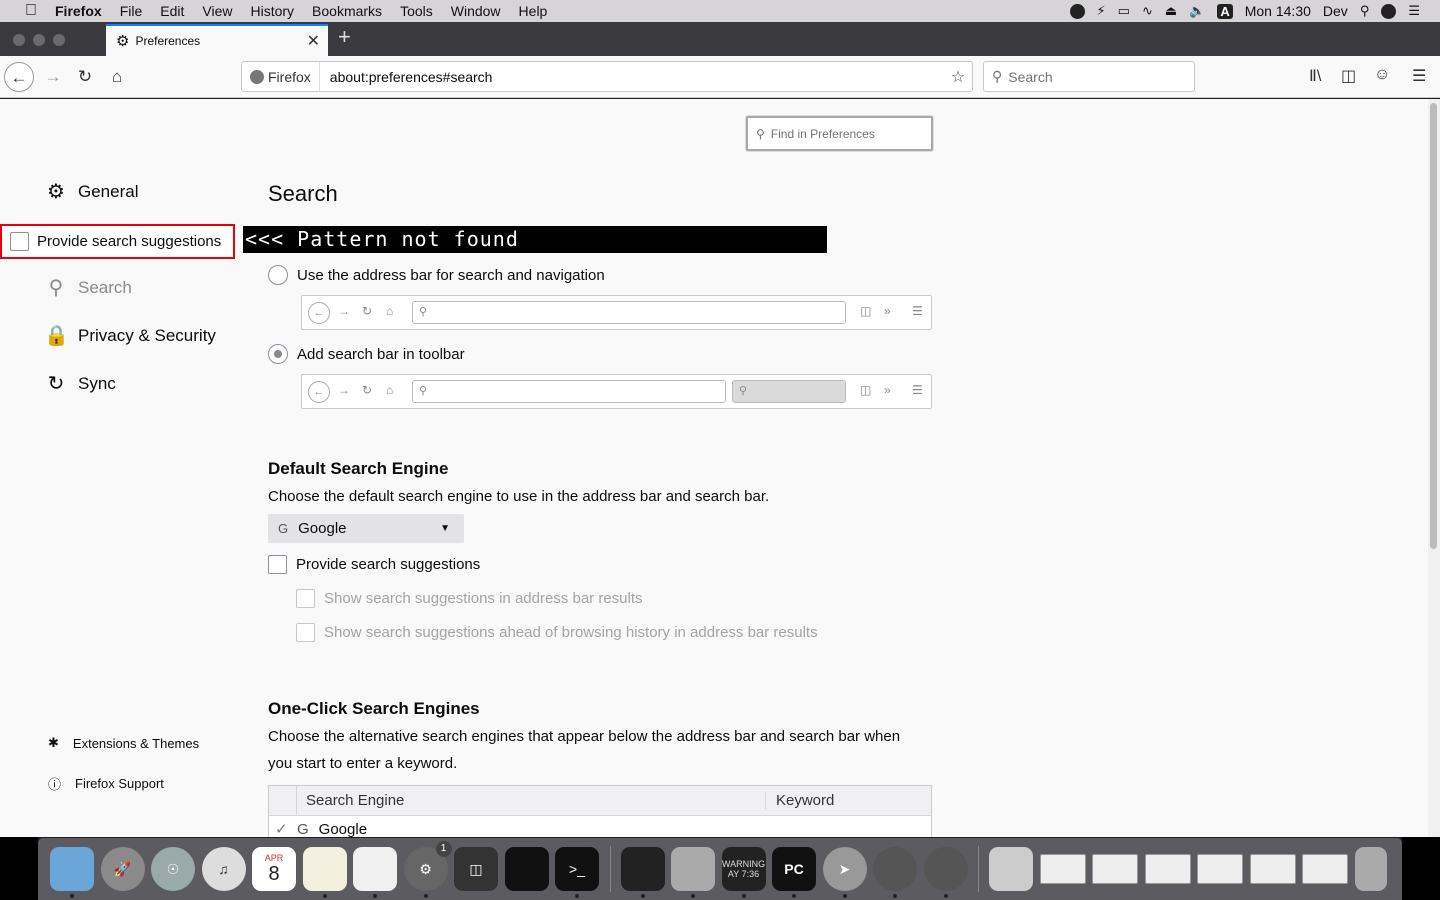  Describe the element at coordinates (416, 11) in the screenshot. I see `menu-tools: Tools` at that location.